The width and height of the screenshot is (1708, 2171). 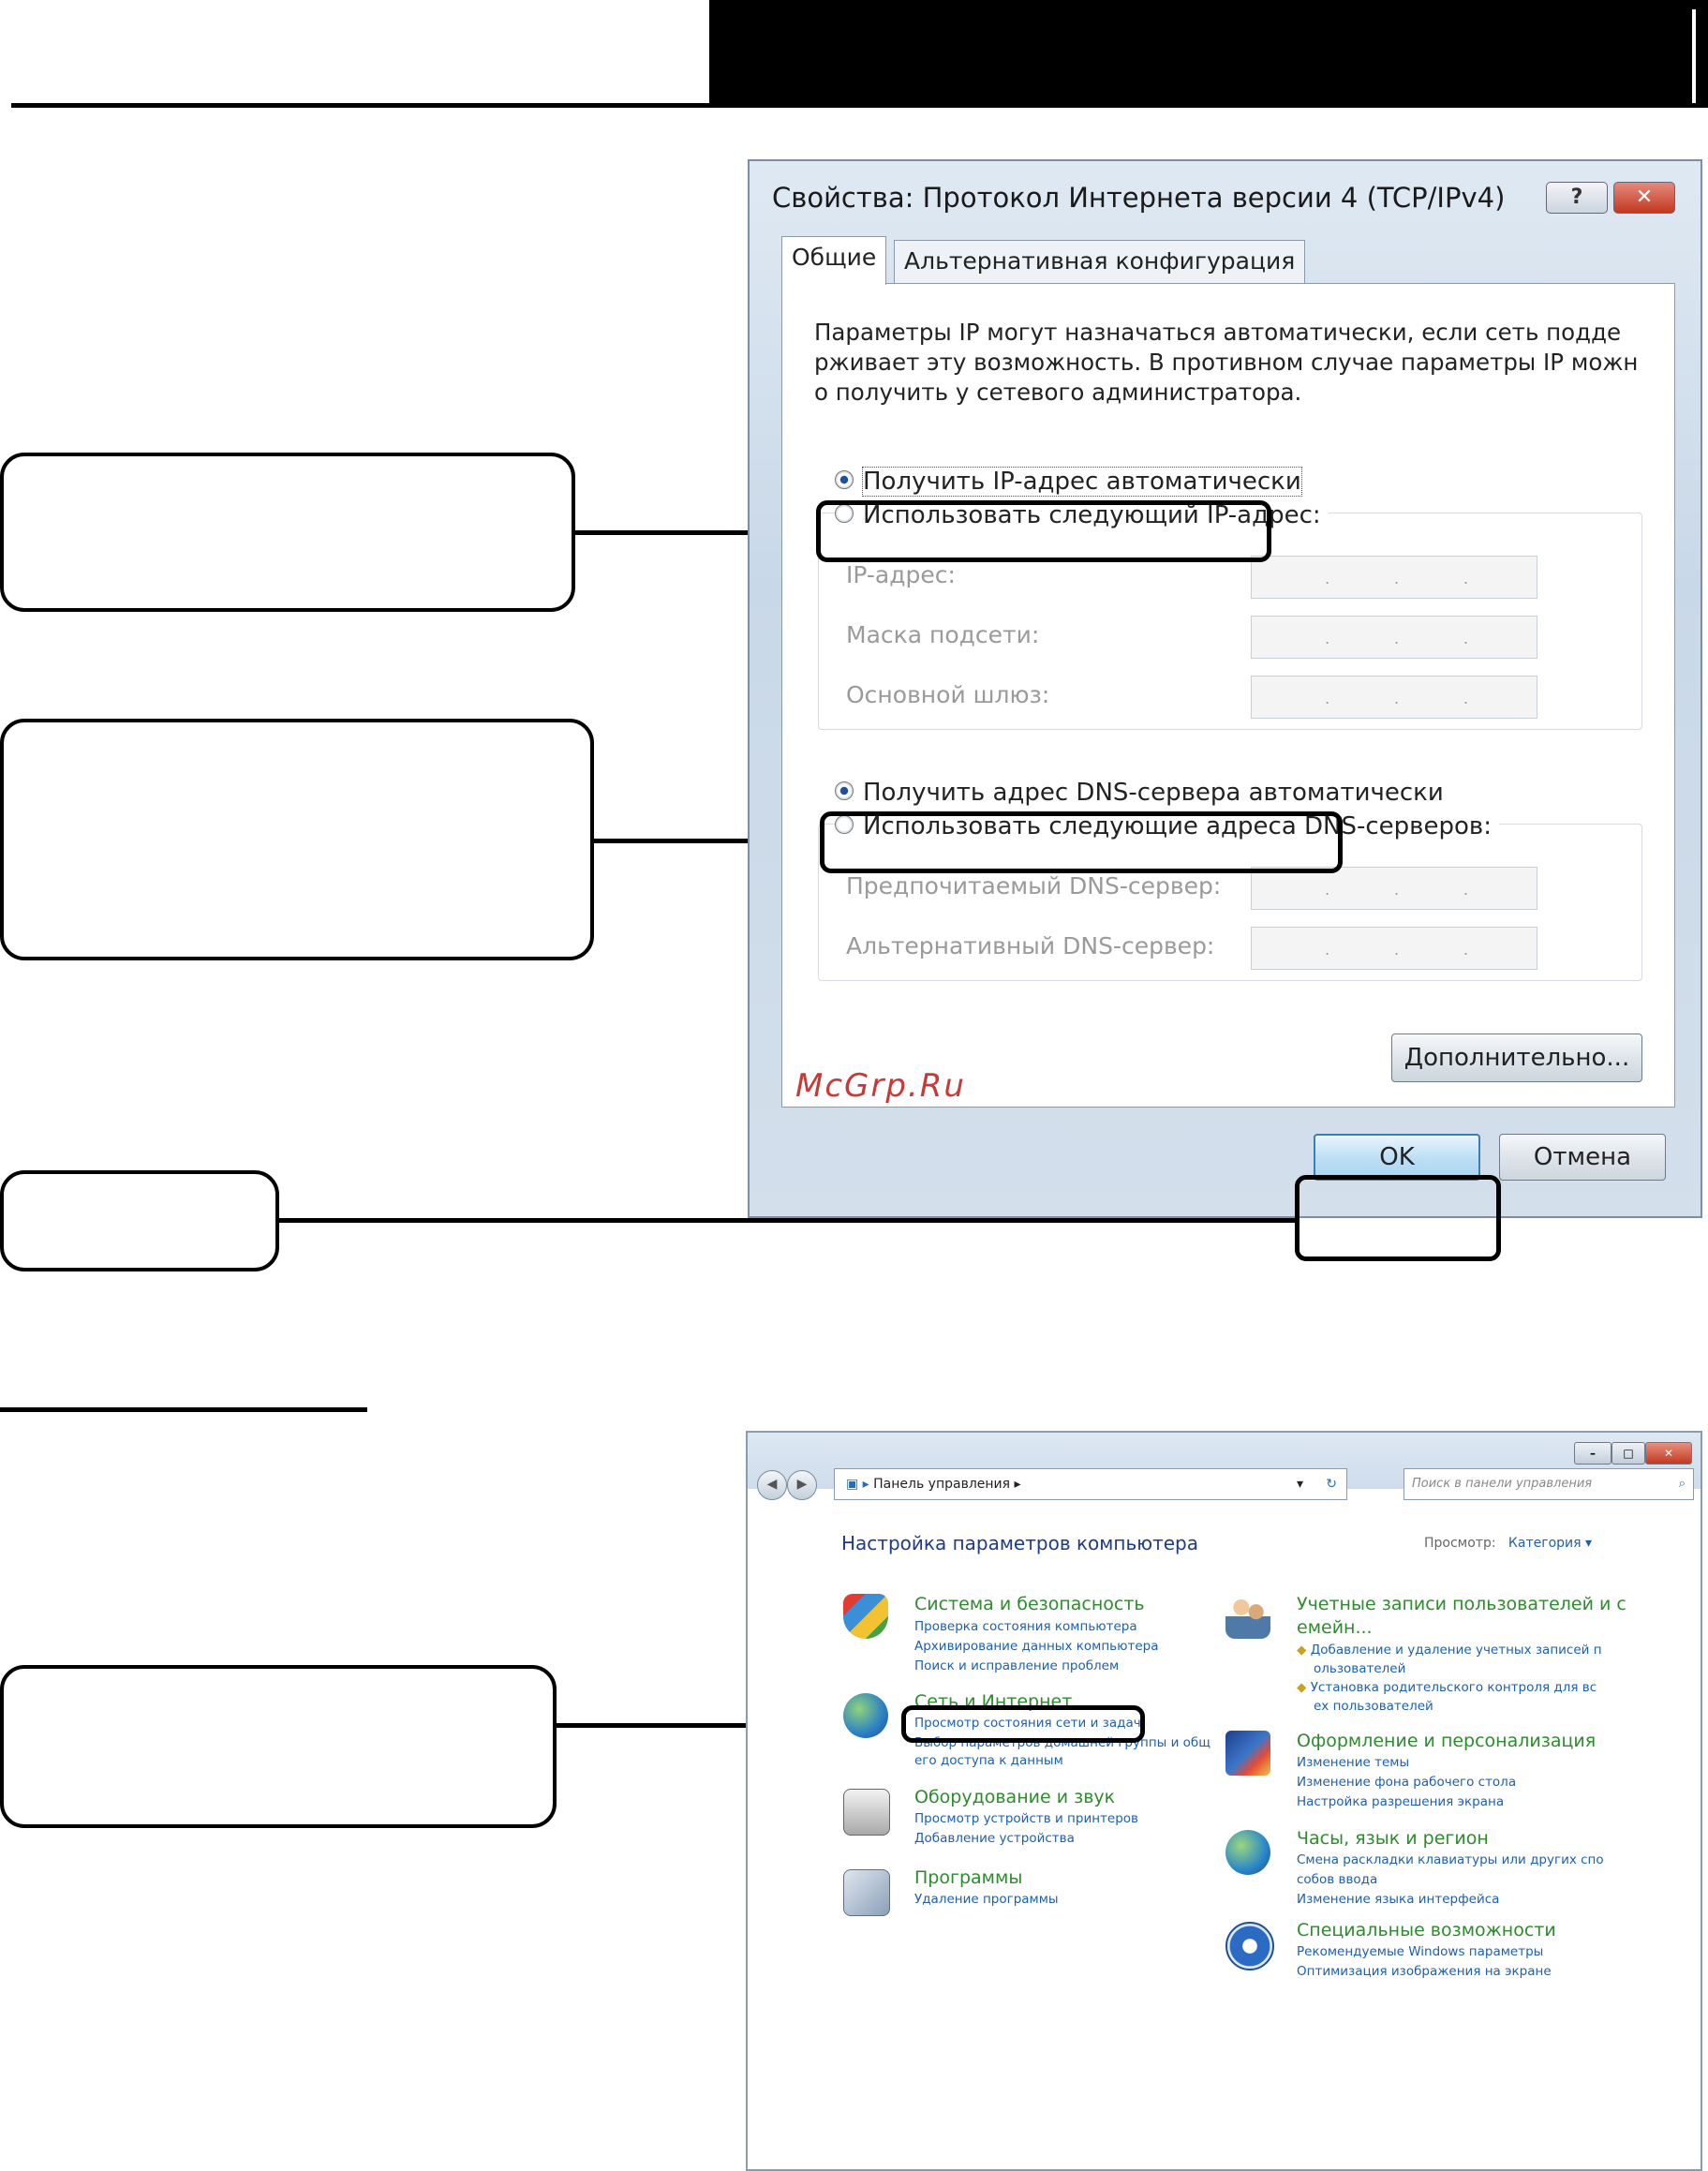 What do you see at coordinates (860, 1484) in the screenshot?
I see `control-panel-breadcrumb-icon: ▣ ▸` at bounding box center [860, 1484].